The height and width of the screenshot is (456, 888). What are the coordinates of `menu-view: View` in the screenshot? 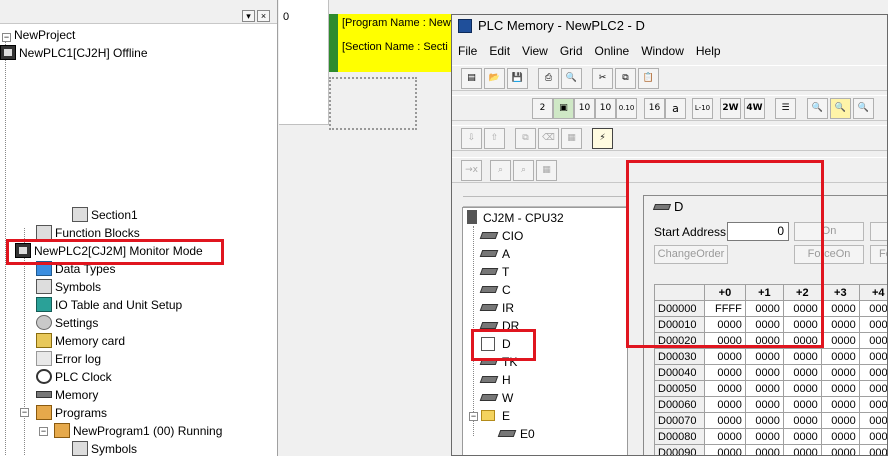 It's located at (535, 51).